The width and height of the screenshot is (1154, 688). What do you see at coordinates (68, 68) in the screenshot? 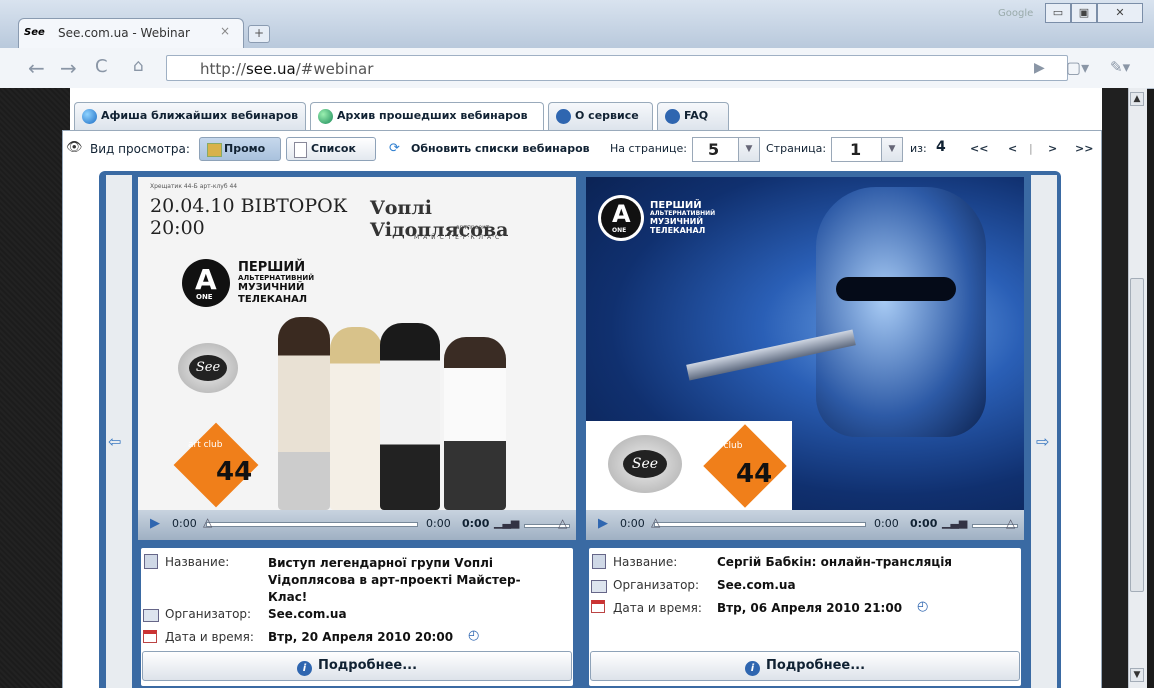
I see `forward-icon: →` at bounding box center [68, 68].